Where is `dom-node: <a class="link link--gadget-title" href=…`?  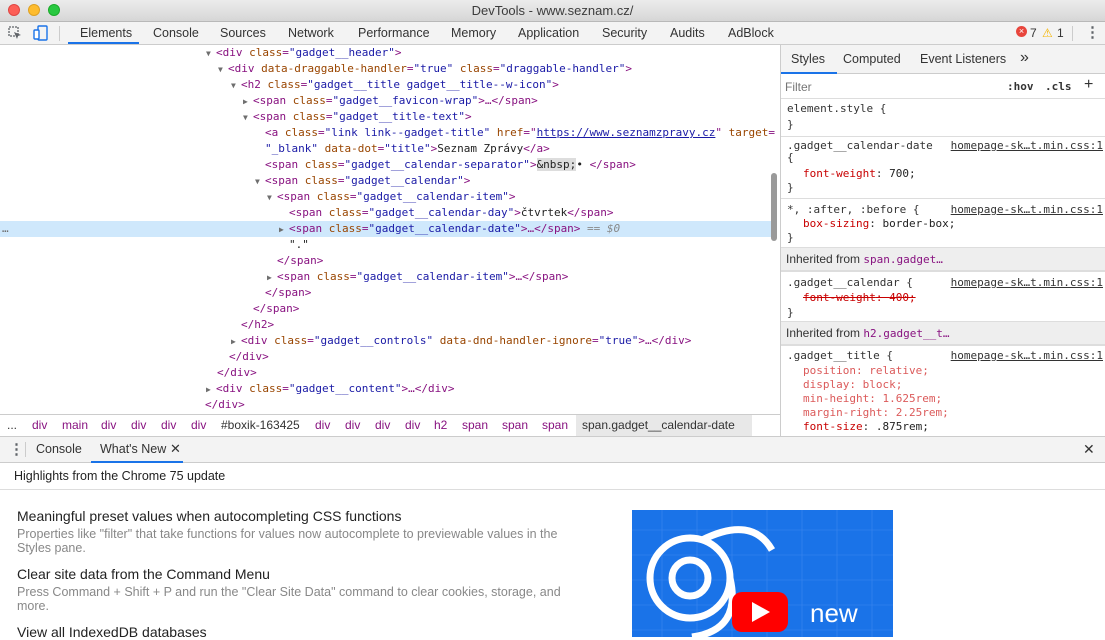 dom-node: <a class="link link--gadget-title" href=… is located at coordinates (520, 133).